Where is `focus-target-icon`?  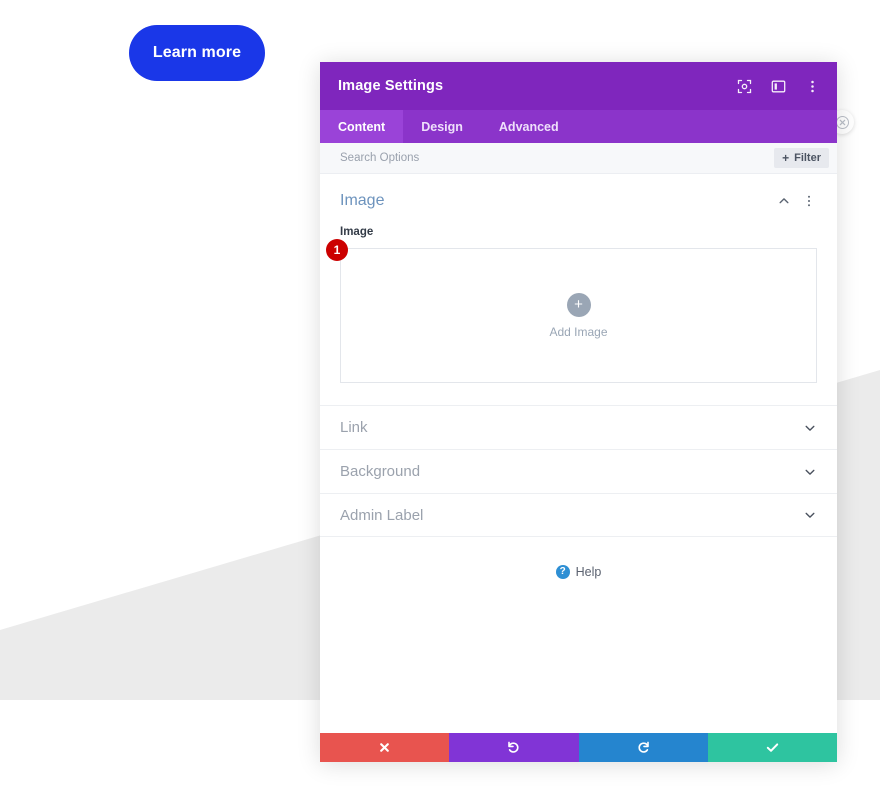 focus-target-icon is located at coordinates (744, 86).